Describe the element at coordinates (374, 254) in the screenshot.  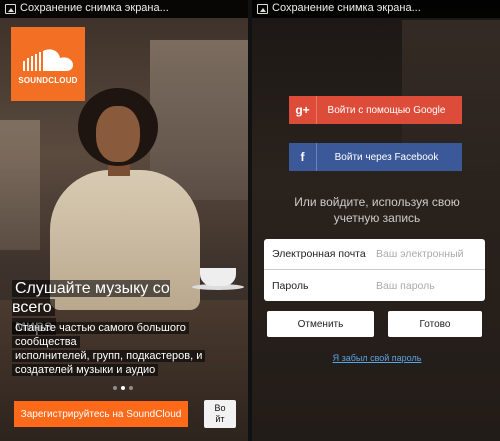
I see `email-row: Электронная почта` at that location.